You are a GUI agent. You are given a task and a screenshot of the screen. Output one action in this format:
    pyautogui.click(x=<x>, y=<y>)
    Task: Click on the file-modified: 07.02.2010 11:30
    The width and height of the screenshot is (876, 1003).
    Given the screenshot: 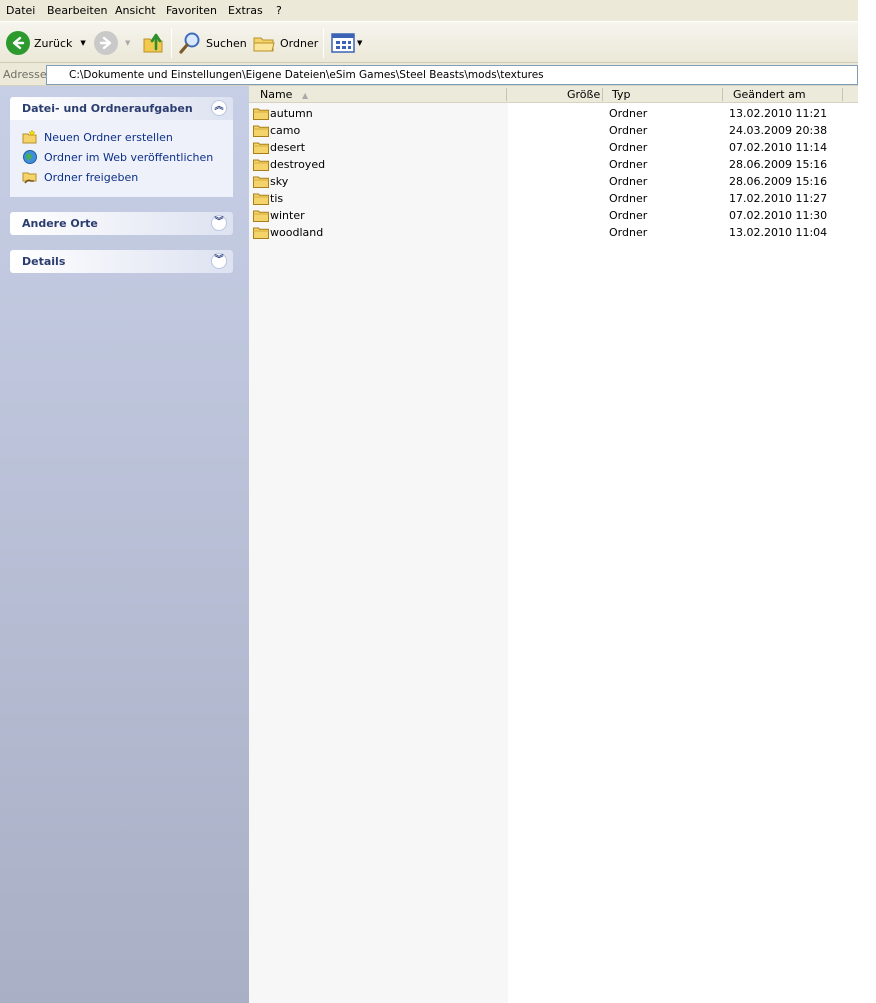 What is the action you would take?
    pyautogui.click(x=778, y=215)
    